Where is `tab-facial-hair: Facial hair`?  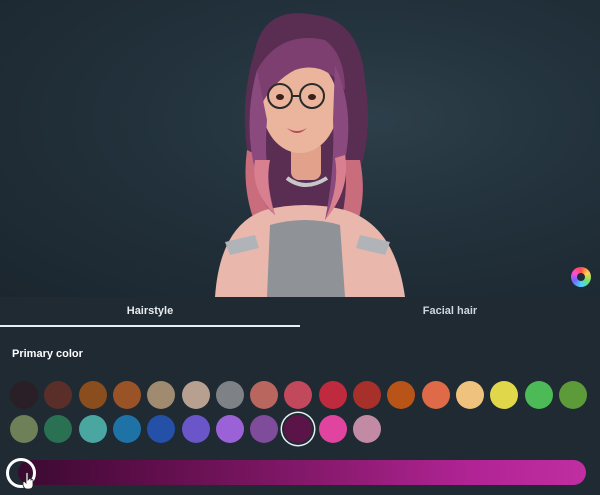 tab-facial-hair: Facial hair is located at coordinates (450, 312).